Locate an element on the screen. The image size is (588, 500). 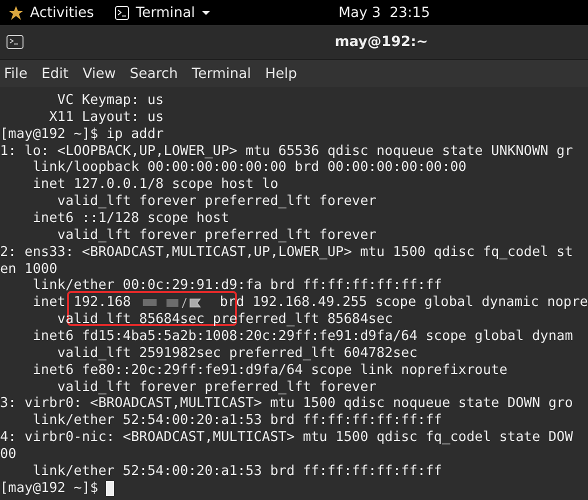
menu-item: Edit is located at coordinates (55, 74).